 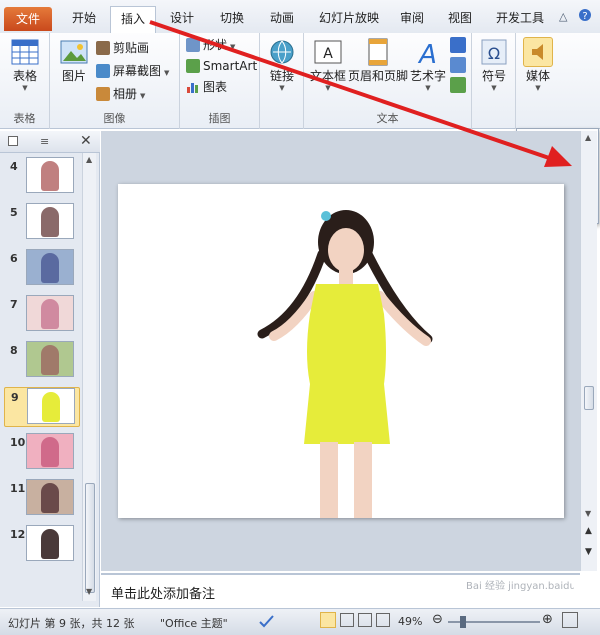 I want to click on zoom-slider-thumb, so click(x=463, y=622).